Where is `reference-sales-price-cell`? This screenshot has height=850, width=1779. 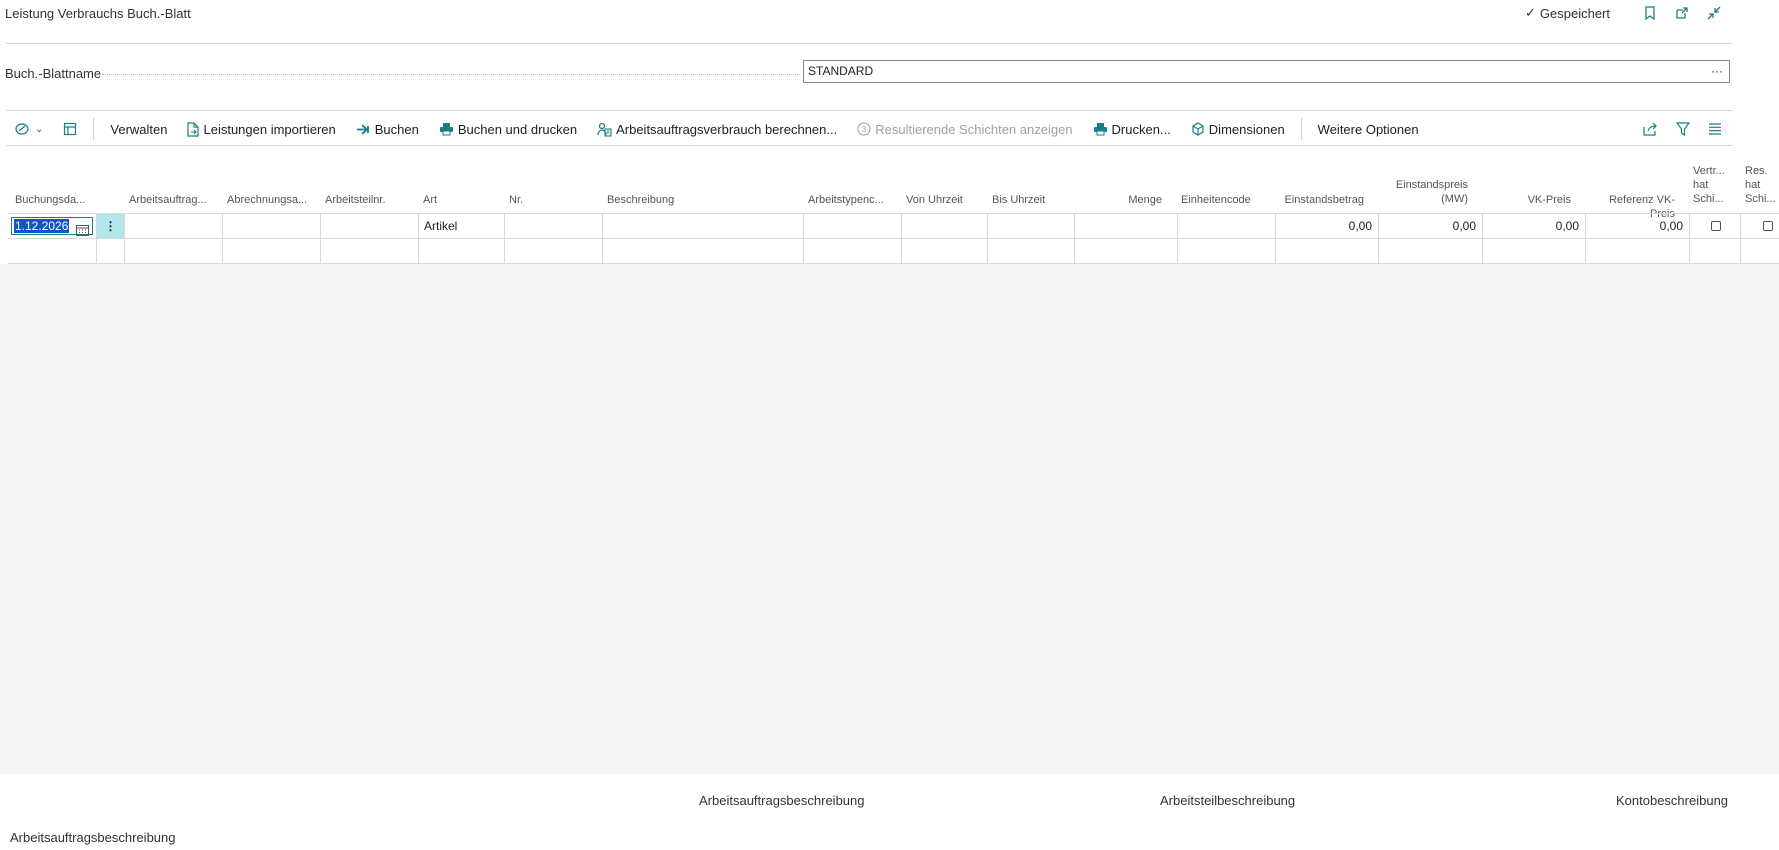
reference-sales-price-cell is located at coordinates (1637, 251).